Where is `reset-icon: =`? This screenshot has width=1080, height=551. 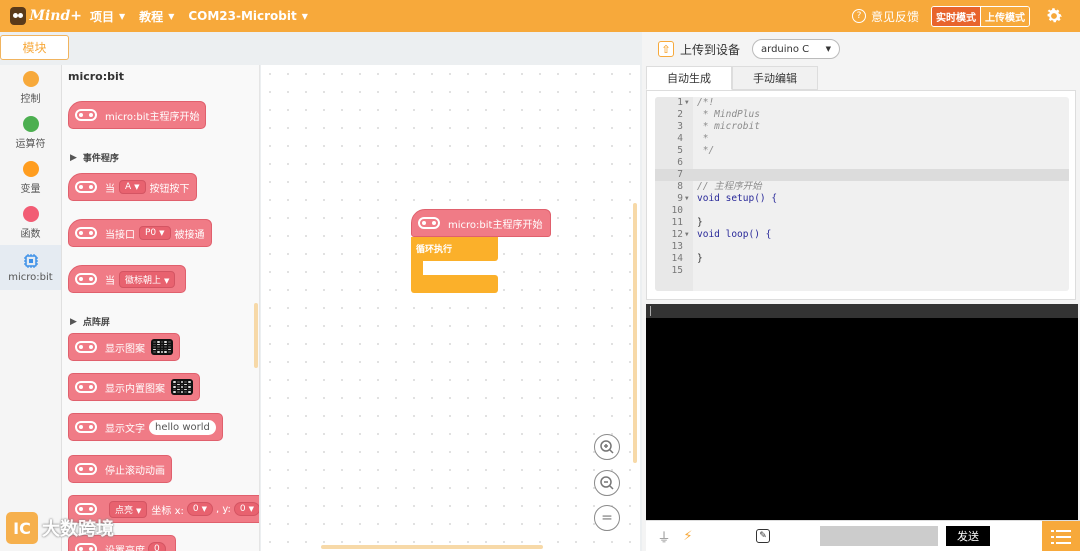
reset-icon: = is located at coordinates (607, 518).